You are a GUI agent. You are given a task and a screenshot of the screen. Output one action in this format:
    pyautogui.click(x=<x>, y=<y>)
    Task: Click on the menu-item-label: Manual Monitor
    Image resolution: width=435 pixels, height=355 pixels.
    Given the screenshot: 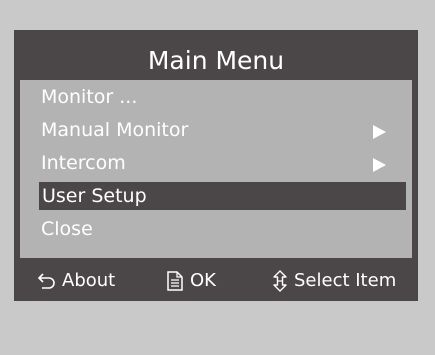 What is the action you would take?
    pyautogui.click(x=115, y=130)
    